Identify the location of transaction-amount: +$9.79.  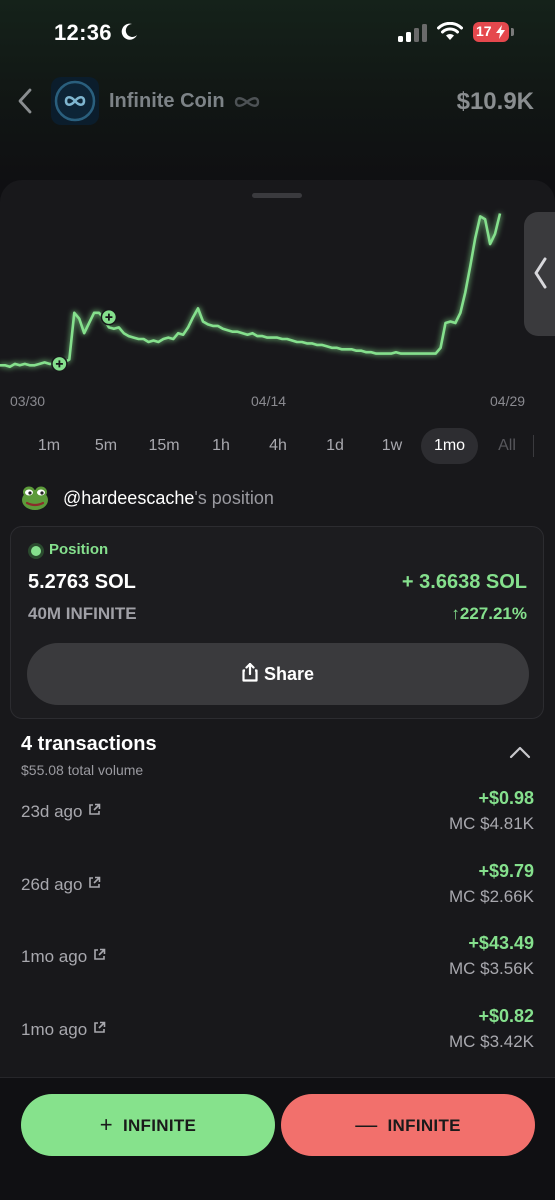
(506, 871).